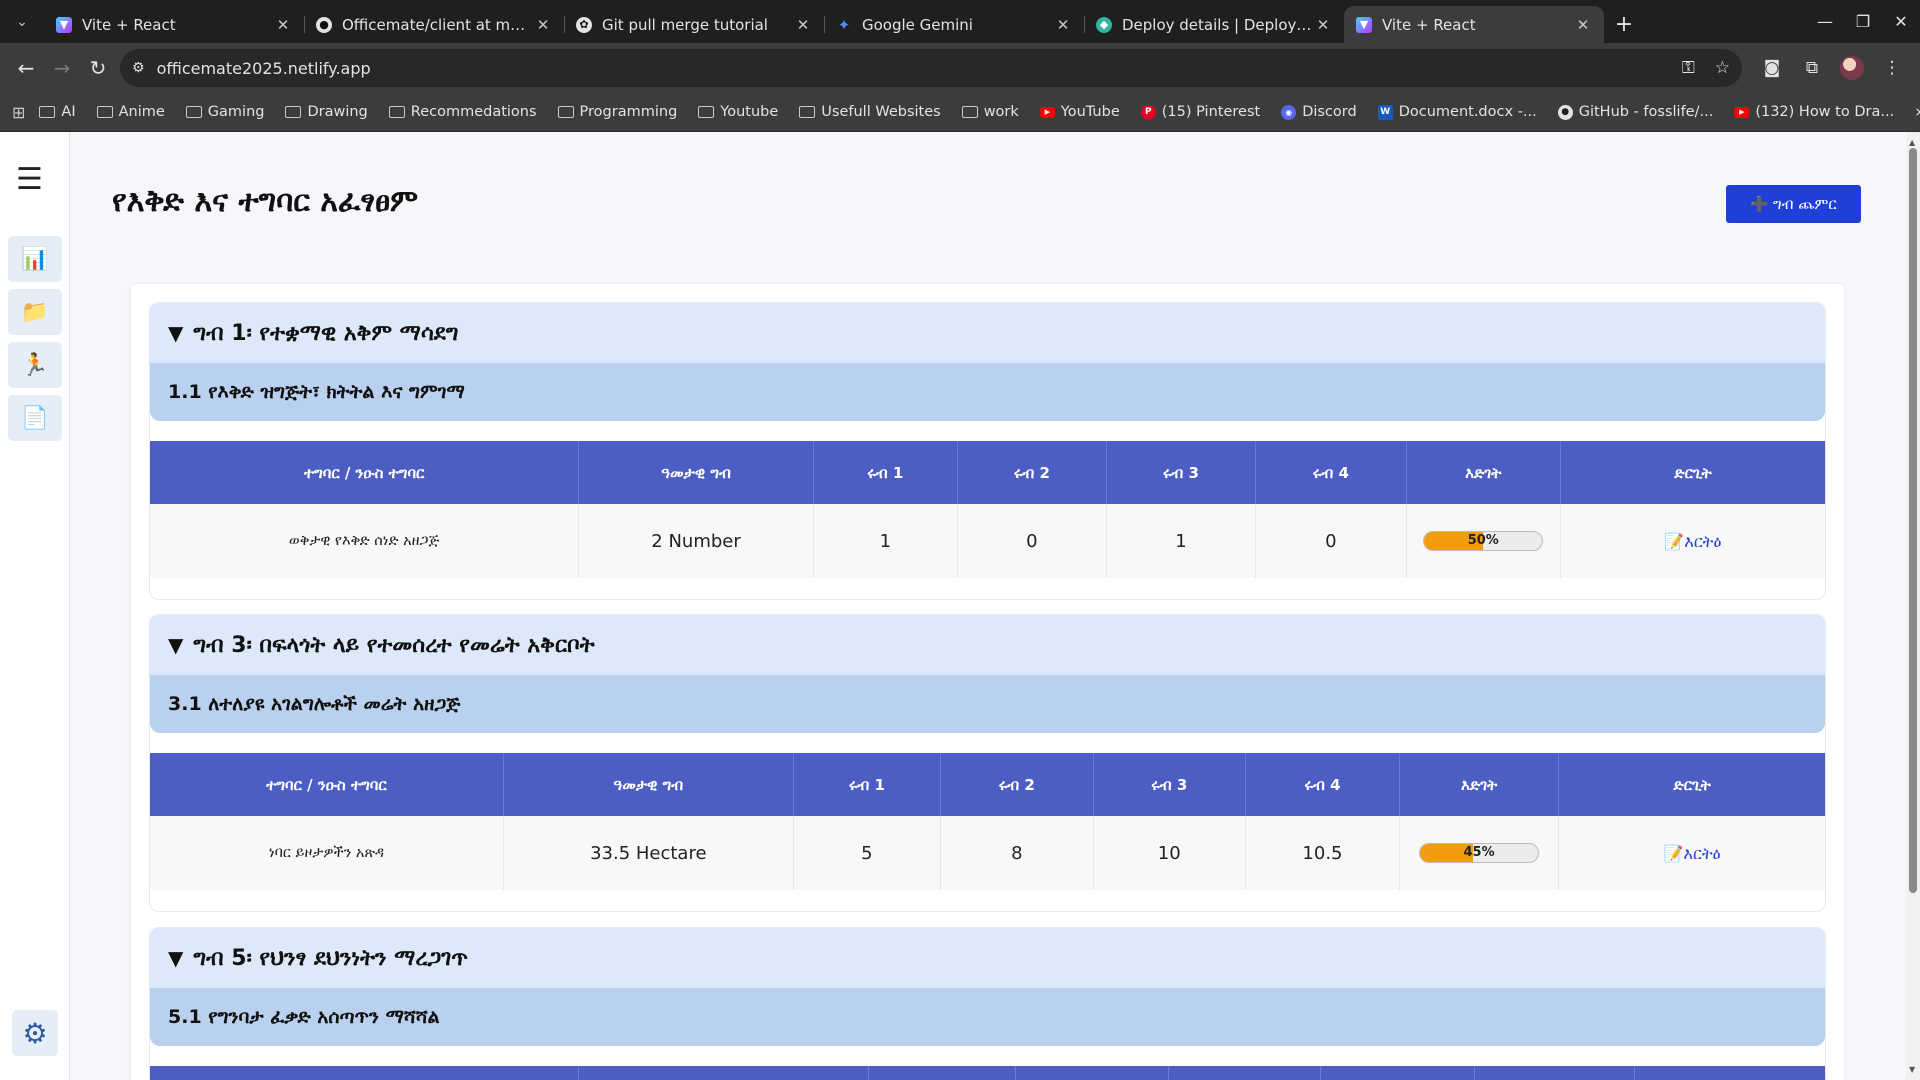  What do you see at coordinates (35, 418) in the screenshot?
I see `document-icon: 📄` at bounding box center [35, 418].